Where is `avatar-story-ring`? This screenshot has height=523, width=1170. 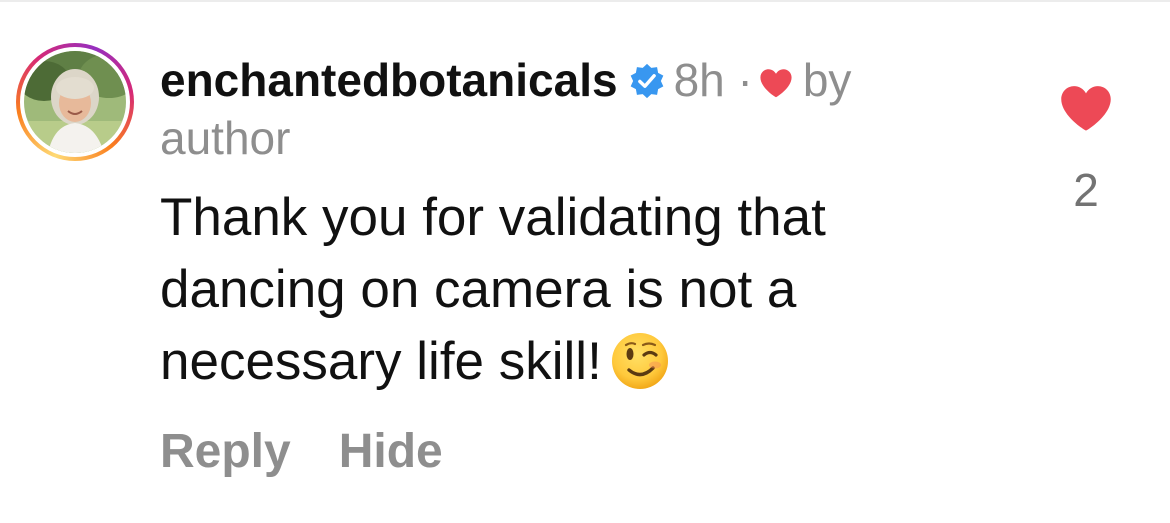 avatar-story-ring is located at coordinates (75, 102).